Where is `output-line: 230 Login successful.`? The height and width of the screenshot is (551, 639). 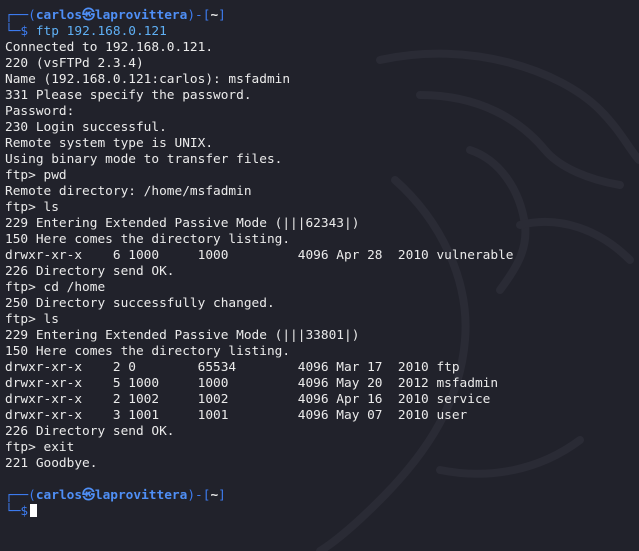
output-line: 230 Login successful. is located at coordinates (86, 127).